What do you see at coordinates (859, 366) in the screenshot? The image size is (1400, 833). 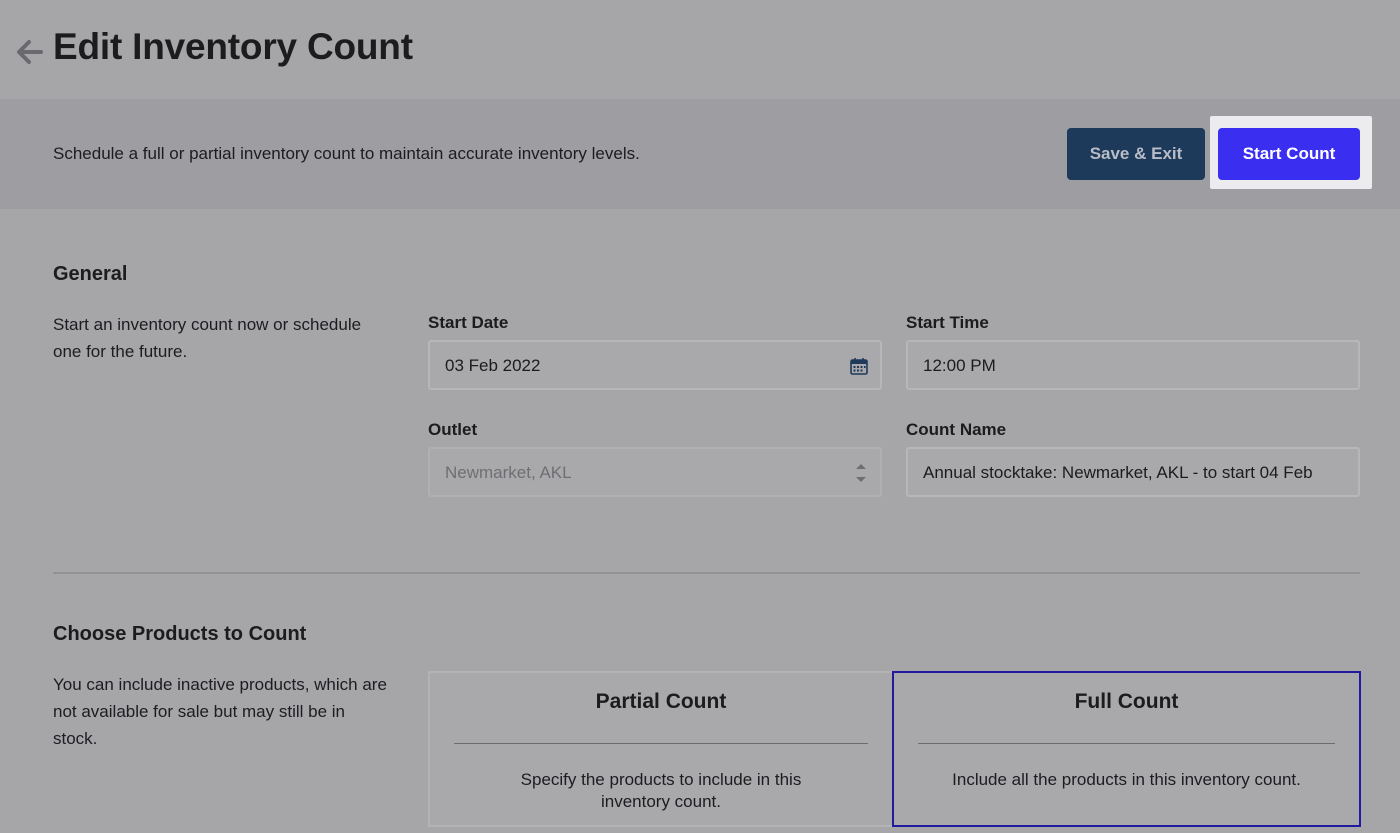 I see `calendar-icon` at bounding box center [859, 366].